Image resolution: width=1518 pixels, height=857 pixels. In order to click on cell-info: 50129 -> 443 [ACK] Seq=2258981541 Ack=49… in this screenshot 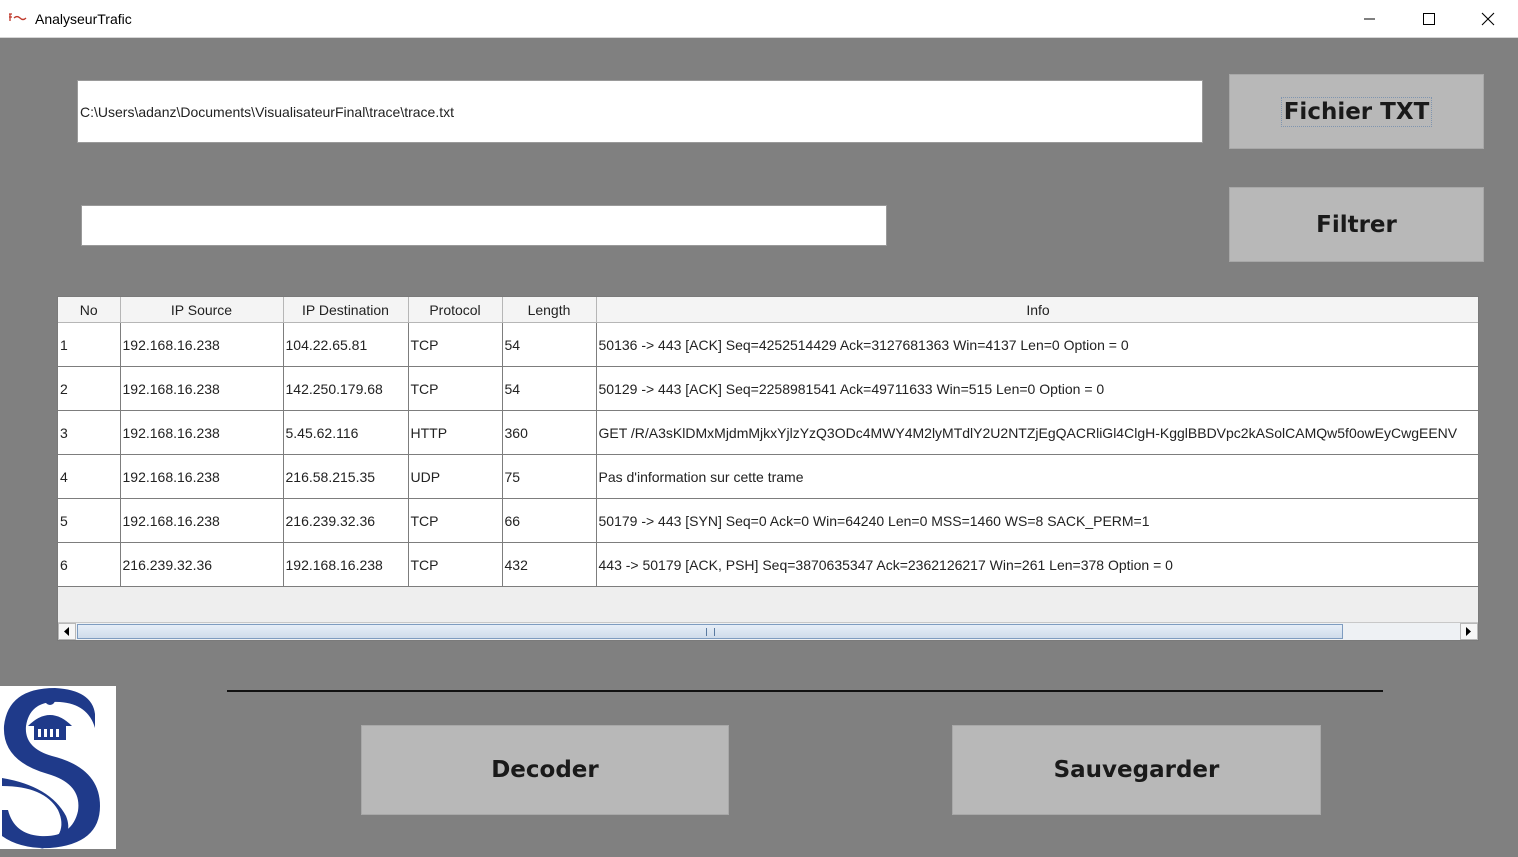, I will do `click(1037, 388)`.